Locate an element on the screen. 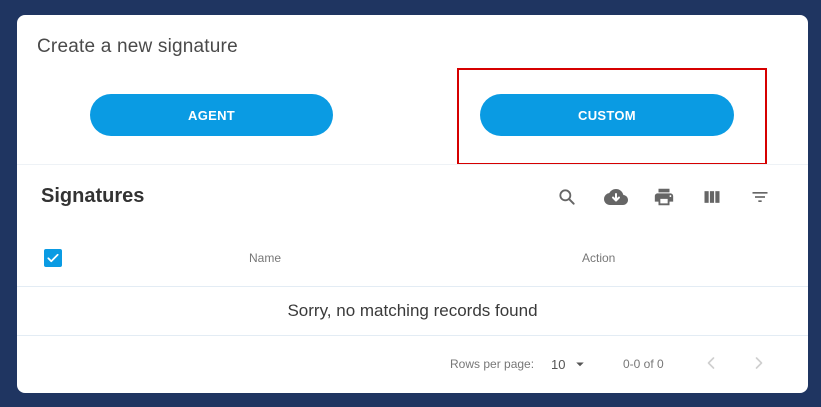 This screenshot has width=821, height=407. download-icon is located at coordinates (616, 197).